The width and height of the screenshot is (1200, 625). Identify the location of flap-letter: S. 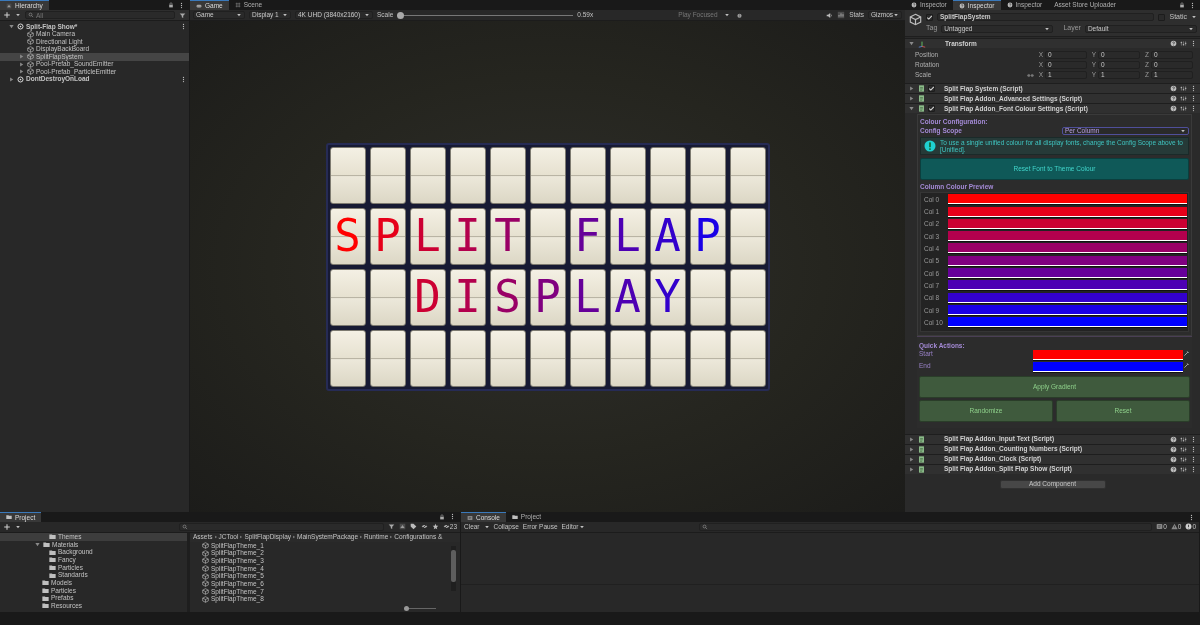
(507, 297).